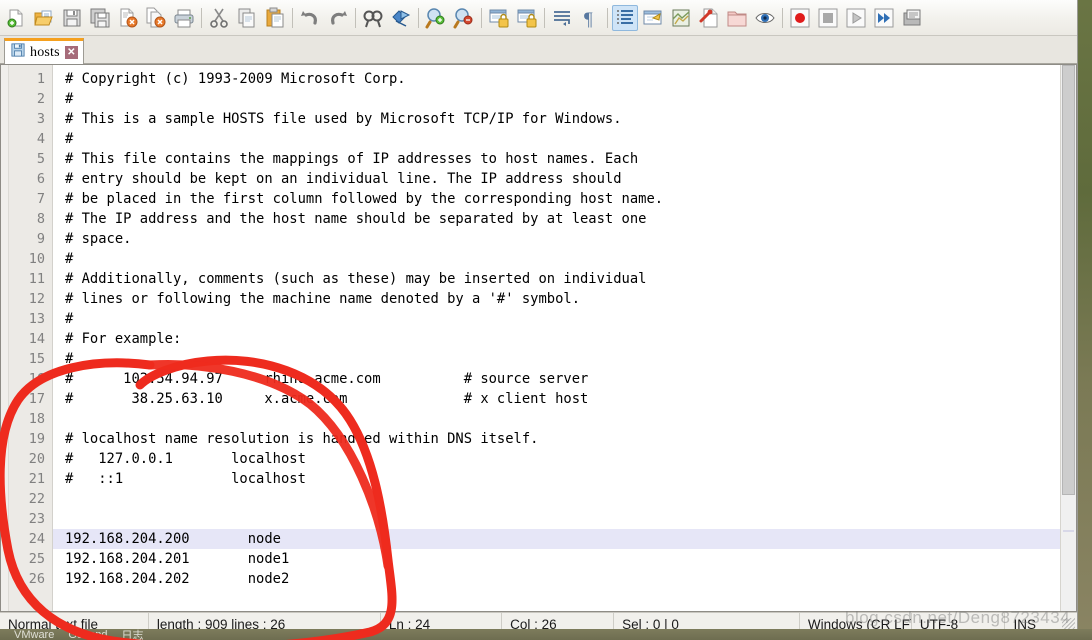 This screenshot has height=640, width=1092. I want to click on scrollbar-thumb, so click(1068, 280).